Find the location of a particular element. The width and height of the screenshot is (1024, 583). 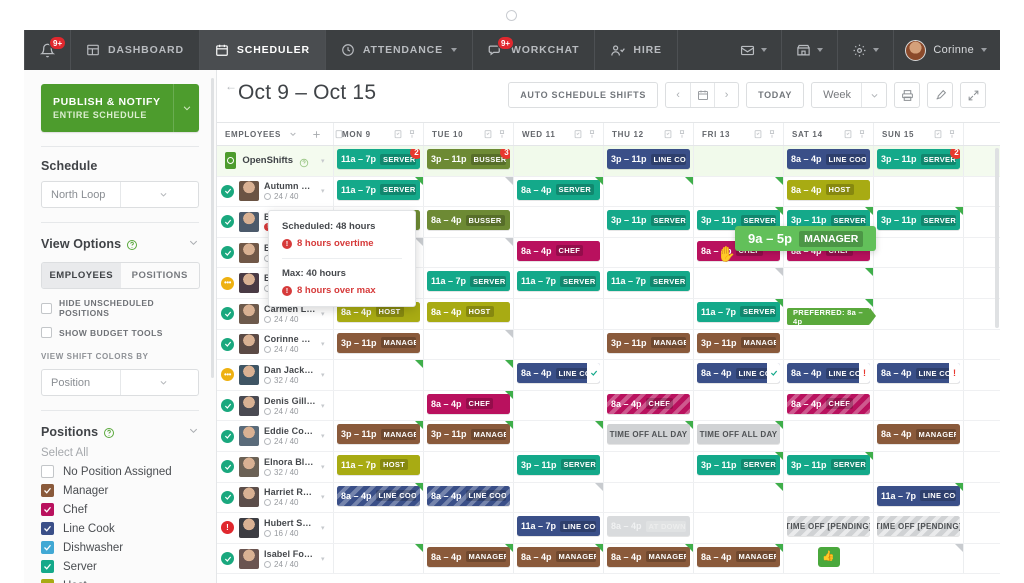

employee-name-cell: Elnora Blevins32 / 40 ▾ is located at coordinates (275, 466).